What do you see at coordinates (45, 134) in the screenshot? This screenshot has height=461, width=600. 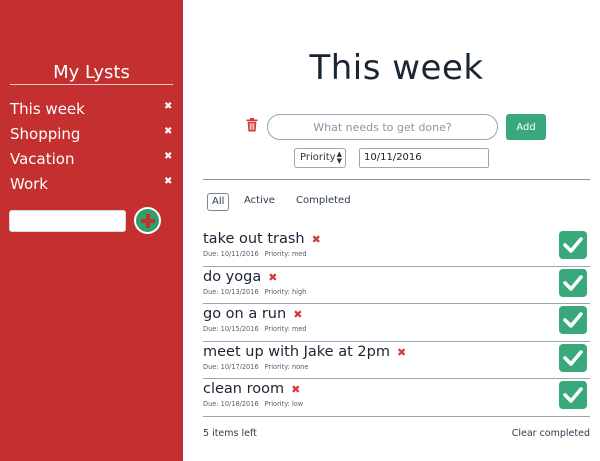 I see `sidebar-item-label: Shopping` at bounding box center [45, 134].